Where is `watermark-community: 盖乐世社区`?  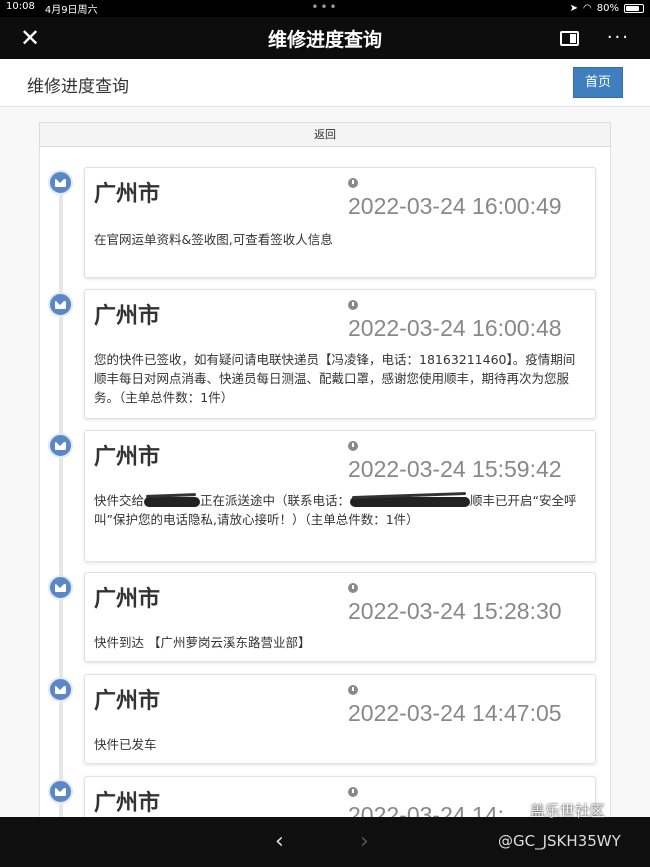
watermark-community: 盖乐世社区 is located at coordinates (568, 811).